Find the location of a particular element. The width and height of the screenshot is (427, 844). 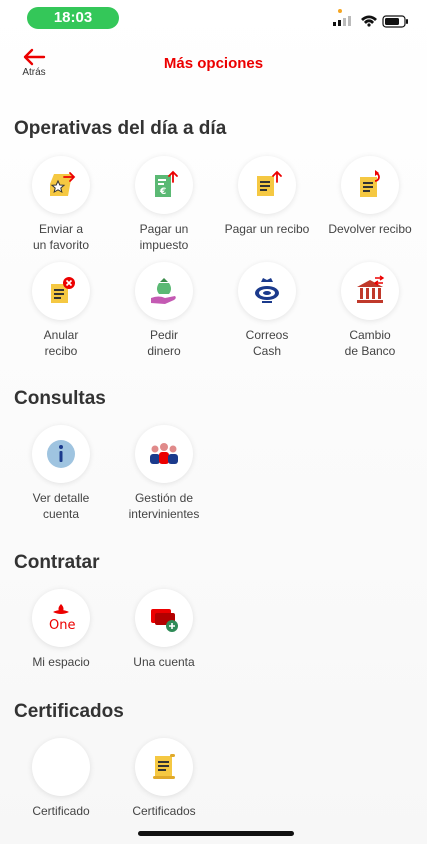

favorite-send-icon is located at coordinates (63, 184).